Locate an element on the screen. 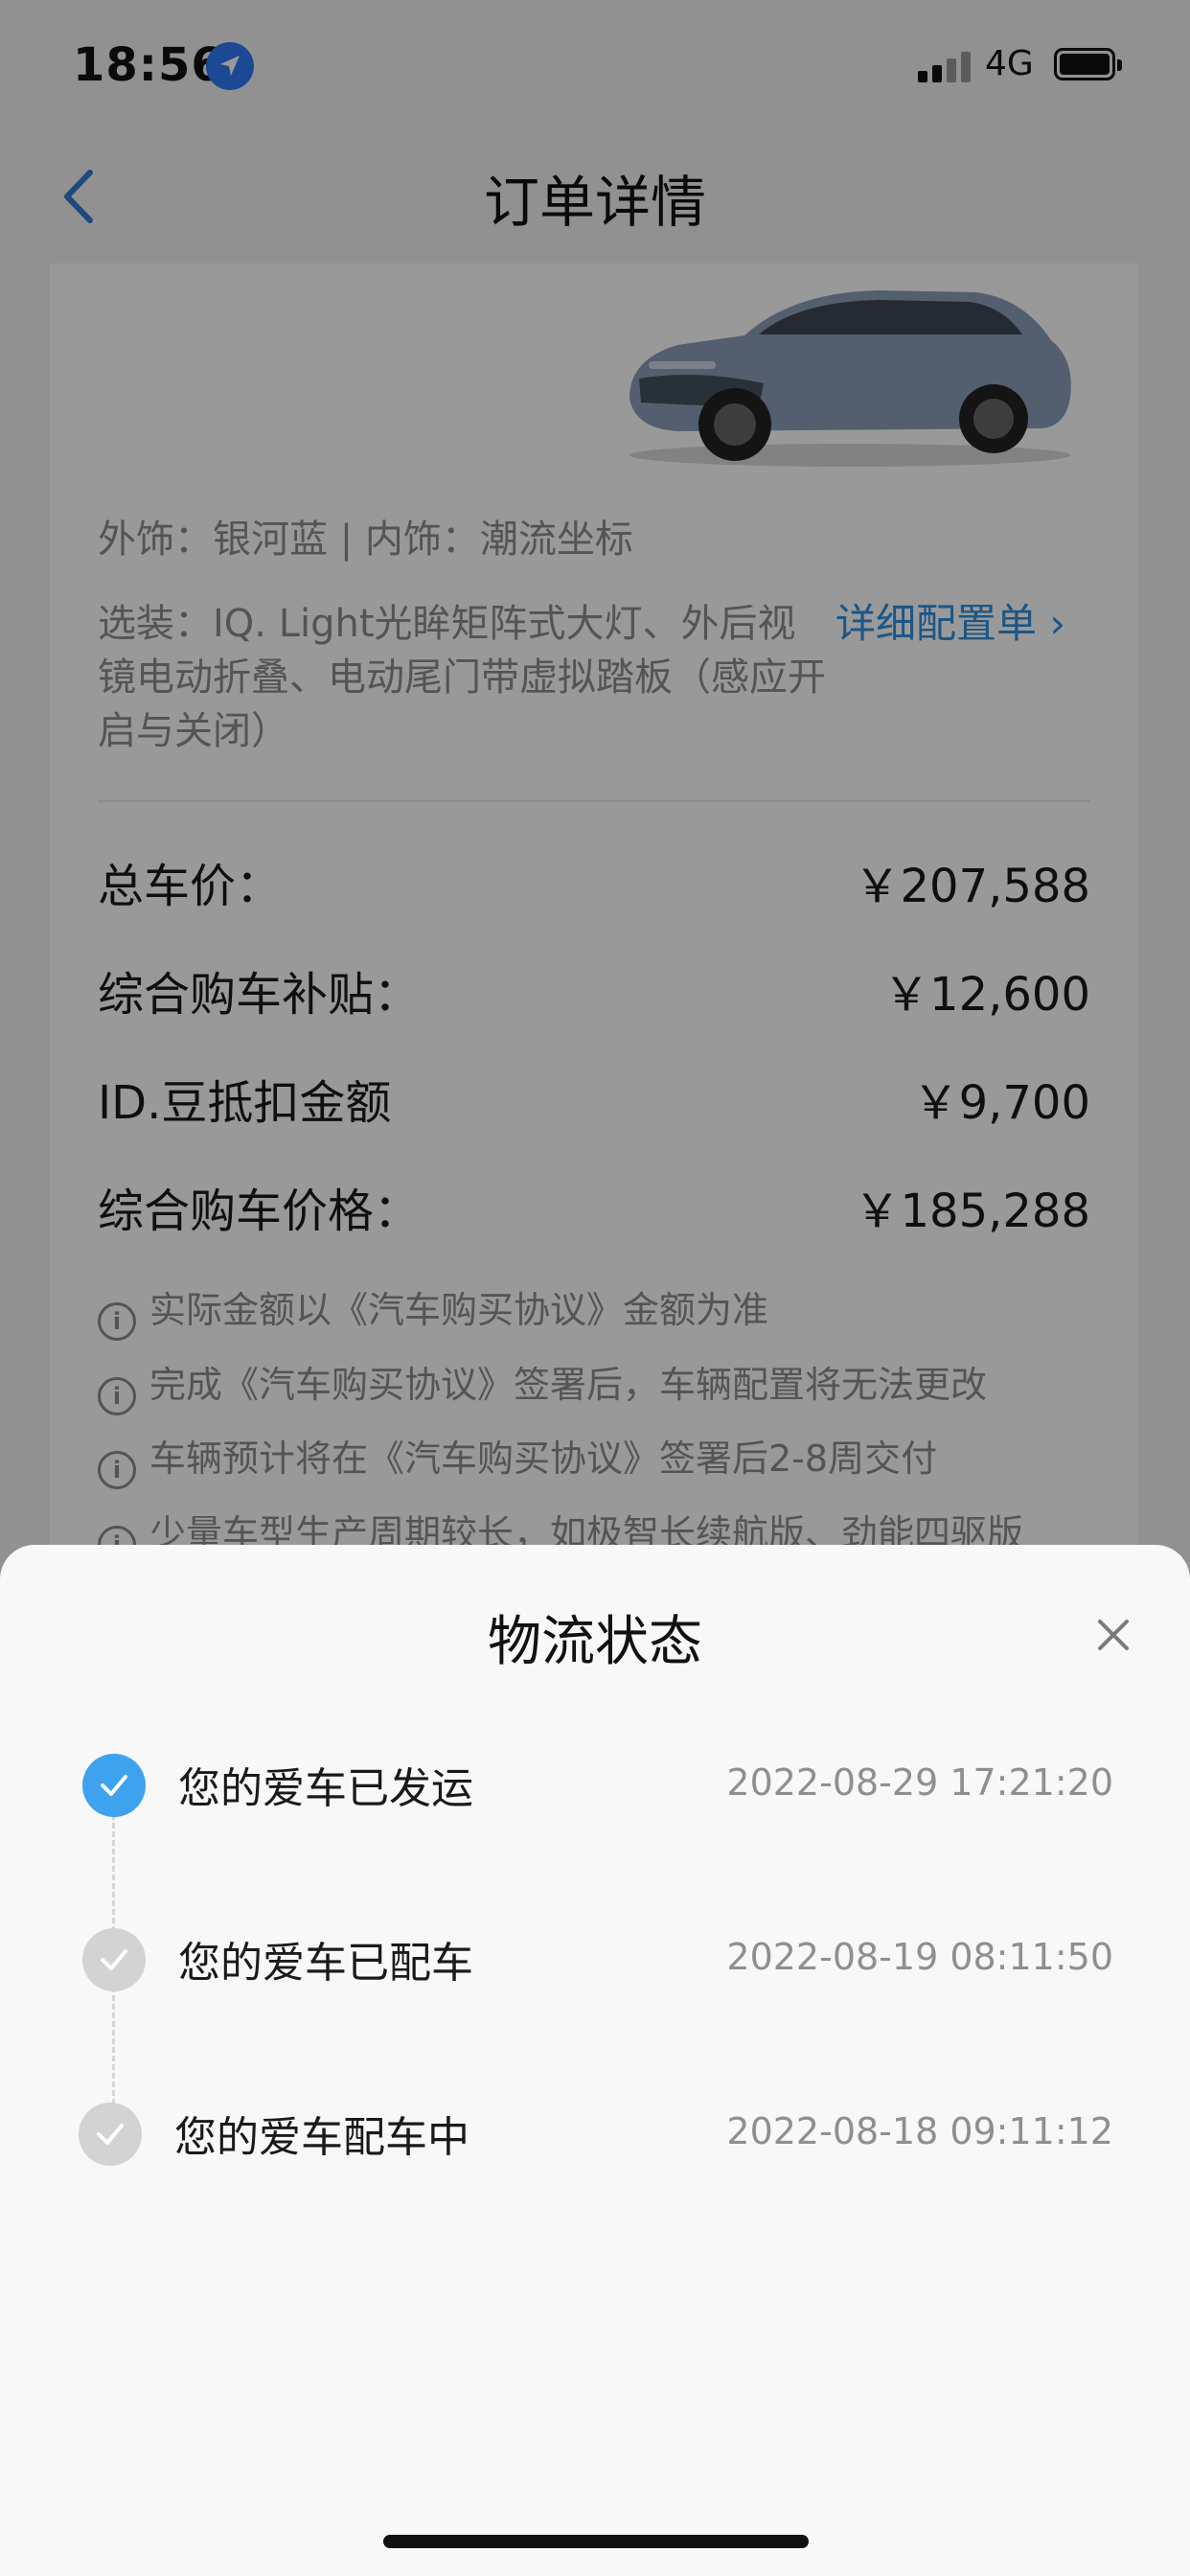 The height and width of the screenshot is (2576, 1190). timeline-timestamp: 2022-08-18 09:11:12 is located at coordinates (920, 2131).